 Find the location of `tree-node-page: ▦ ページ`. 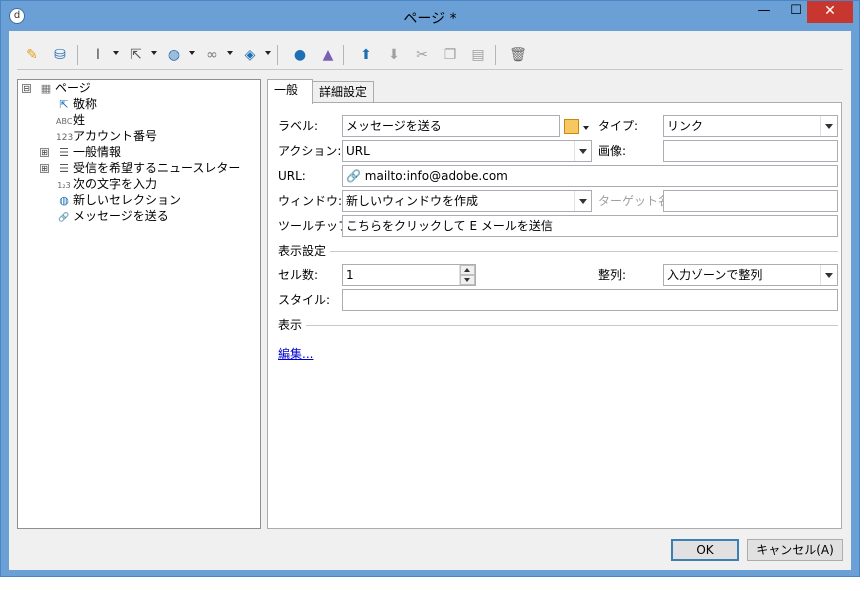

tree-node-page: ▦ ページ is located at coordinates (64, 88).